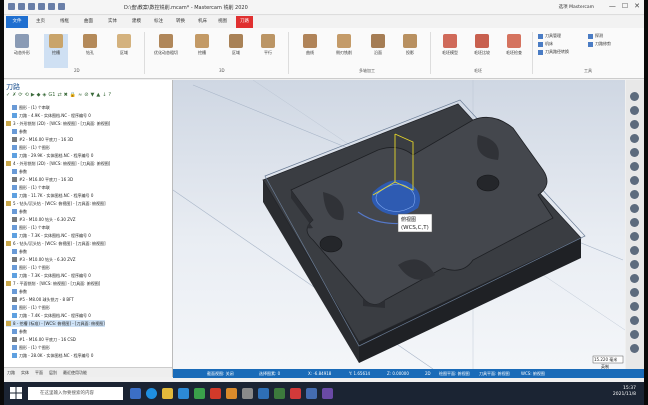 The width and height of the screenshot is (648, 405). Describe the element at coordinates (52, 355) in the screenshot. I see `tree-row: 刀路 - 28.0K - 实体图档.NC - 程序编号 0` at that location.